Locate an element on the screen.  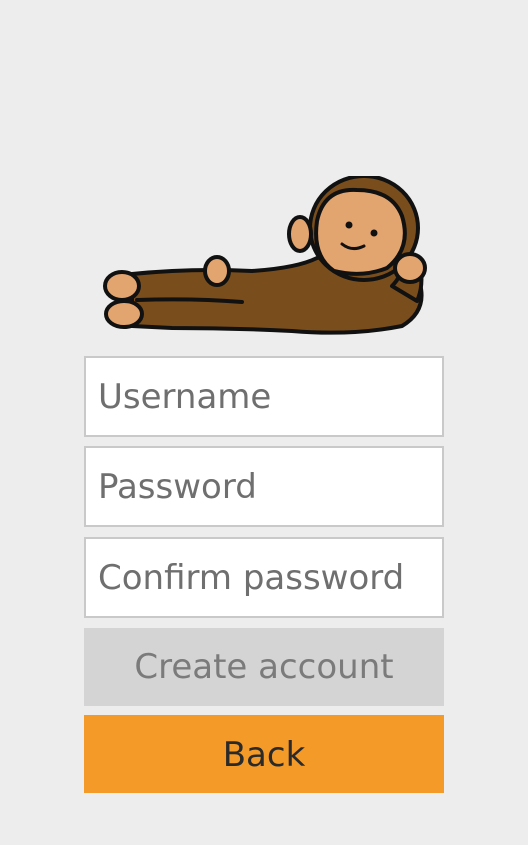
monkey-mascot-icon is located at coordinates (265, 255).